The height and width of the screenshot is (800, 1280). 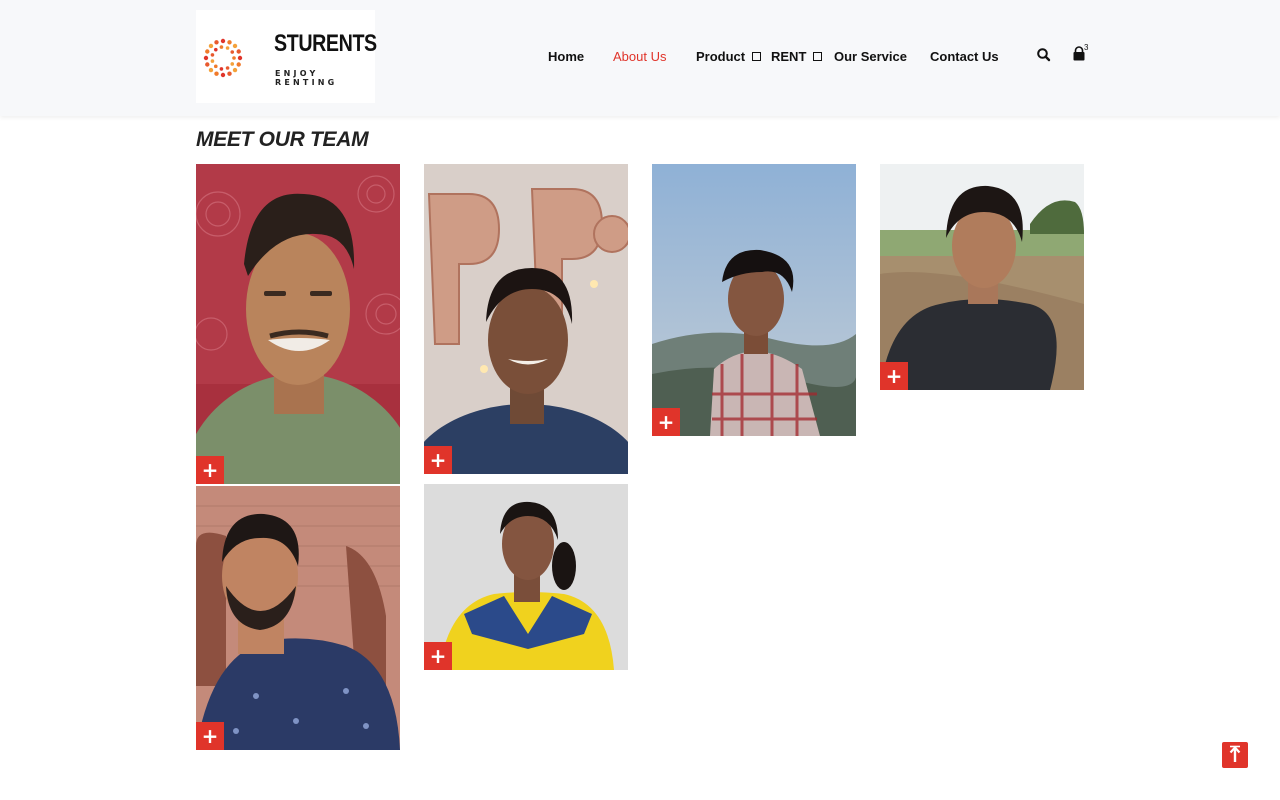 I want to click on nav-about-us-label: About Us, so click(x=640, y=56).